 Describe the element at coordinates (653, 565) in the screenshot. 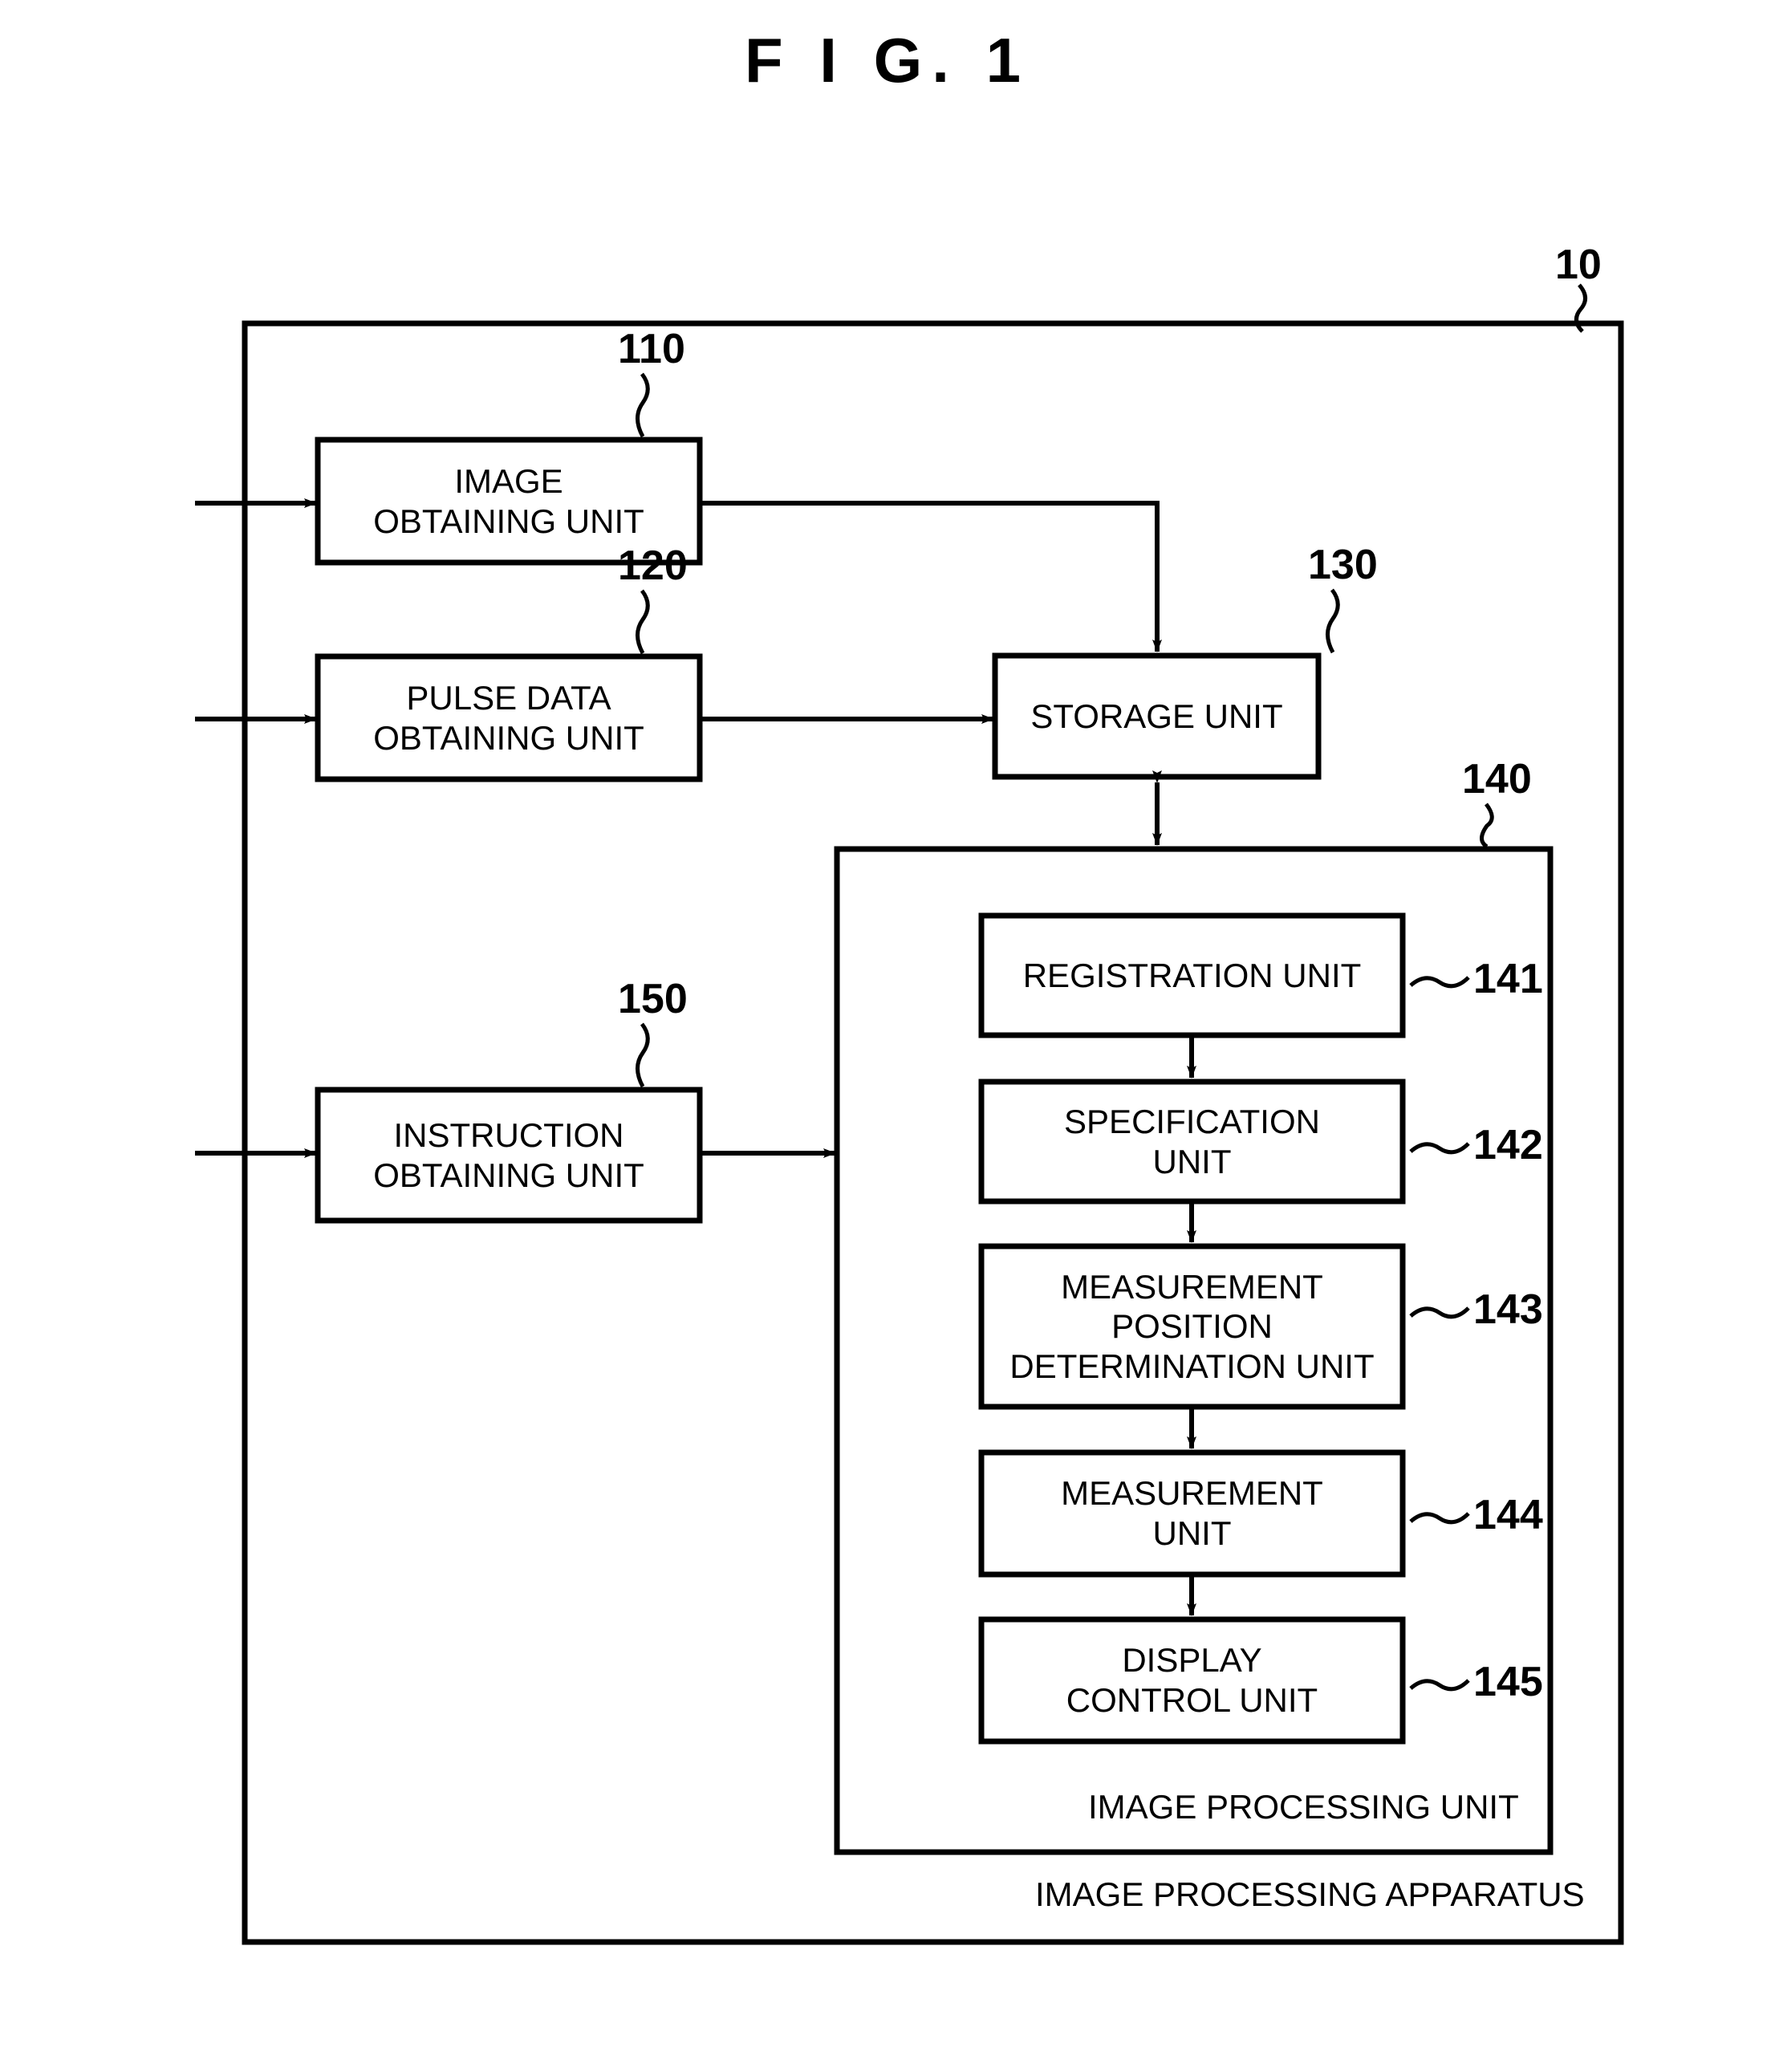

I see `ref-num-120: 120` at that location.